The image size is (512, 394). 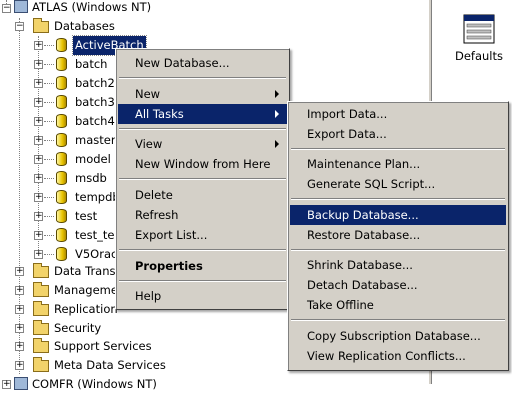 I want to click on menu-item-view: View, so click(x=202, y=144).